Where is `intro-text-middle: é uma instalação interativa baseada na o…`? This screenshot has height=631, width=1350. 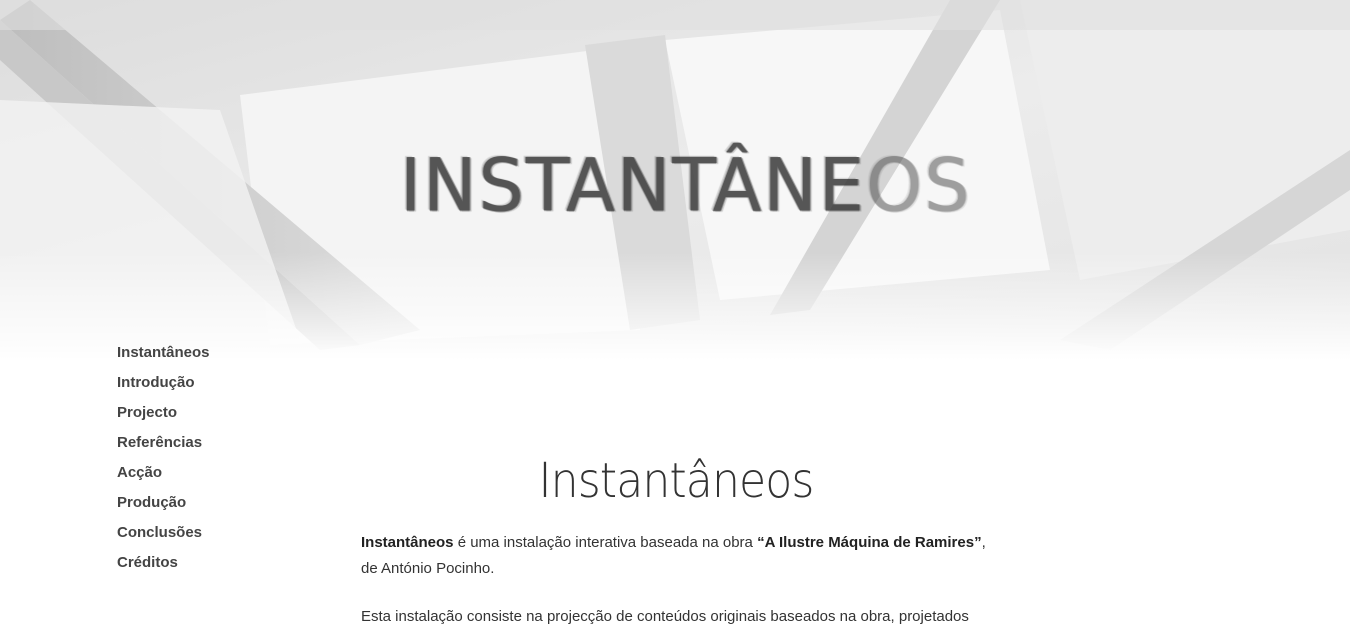 intro-text-middle: é uma instalação interativa baseada na o… is located at coordinates (605, 542).